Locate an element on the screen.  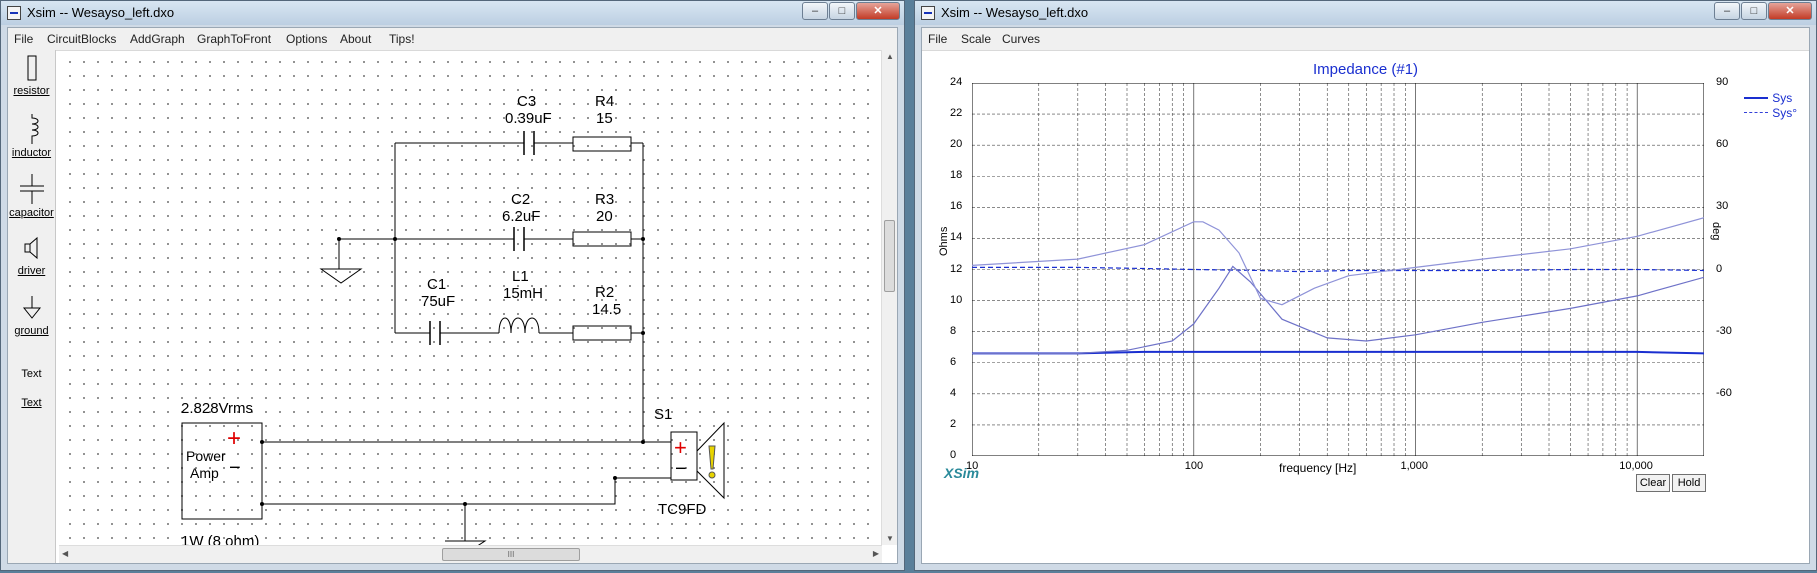
driver-minus-sign: − is located at coordinates (681, 469).